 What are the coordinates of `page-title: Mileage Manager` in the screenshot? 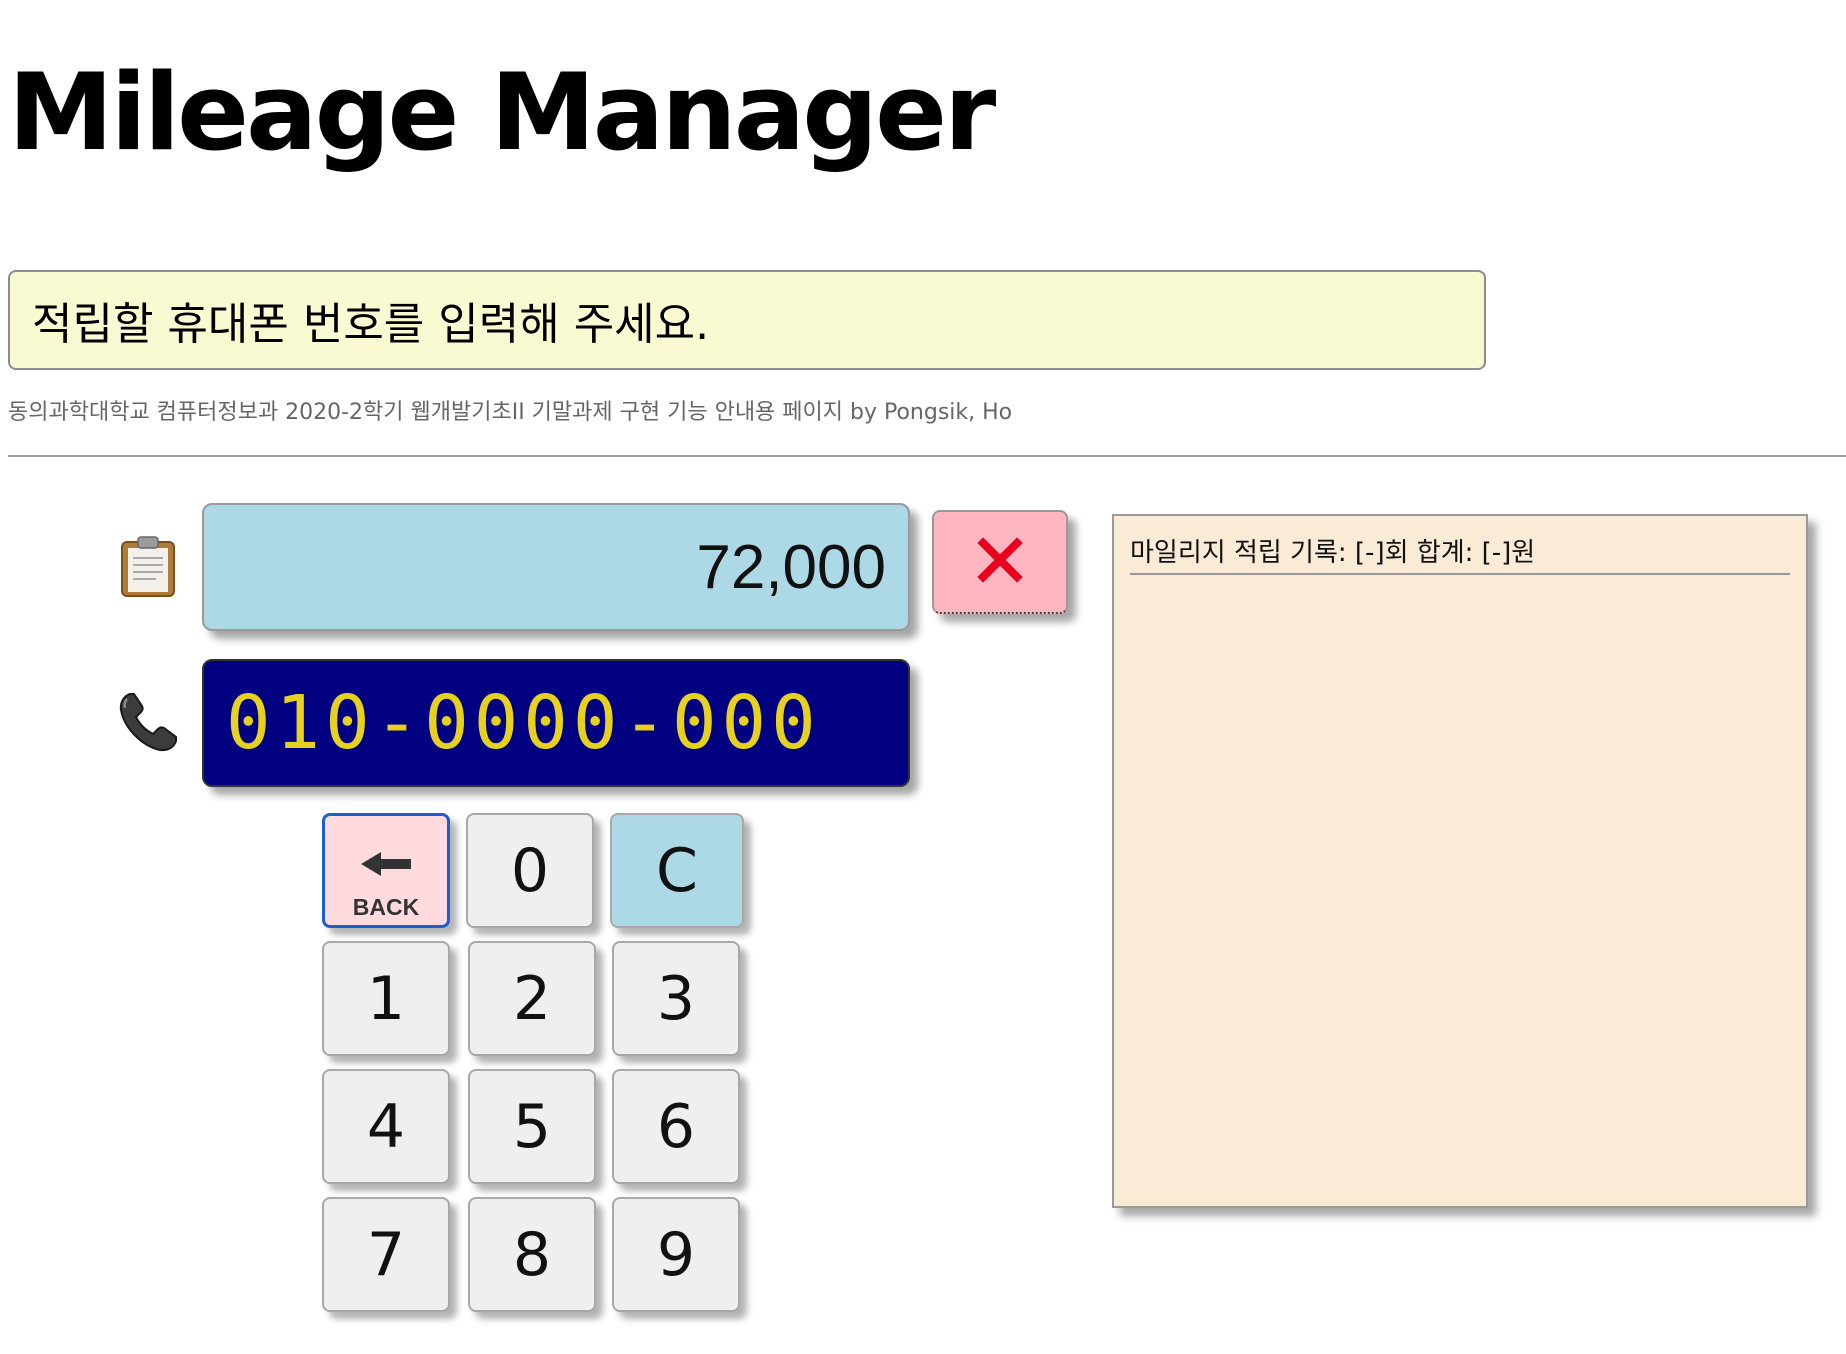 It's located at (502, 112).